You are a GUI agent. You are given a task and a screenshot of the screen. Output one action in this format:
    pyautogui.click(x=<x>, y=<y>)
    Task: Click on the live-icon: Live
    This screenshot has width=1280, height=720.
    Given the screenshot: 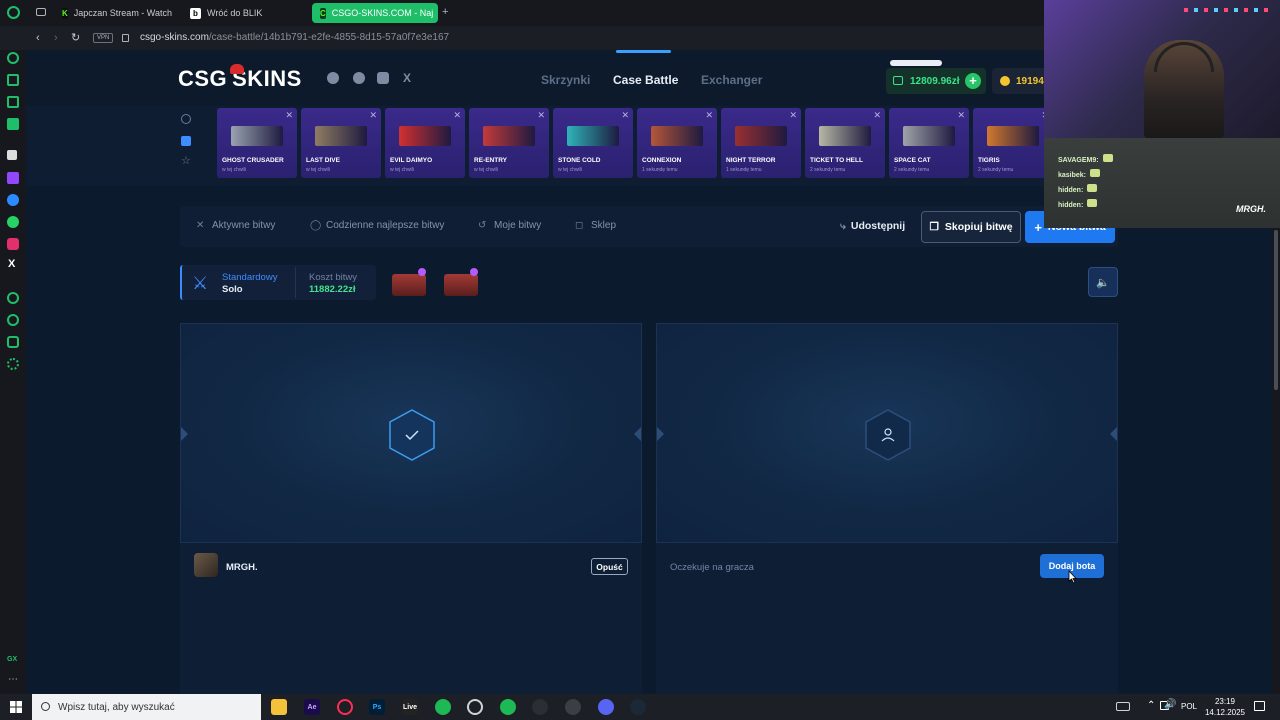 What is the action you would take?
    pyautogui.click(x=410, y=707)
    